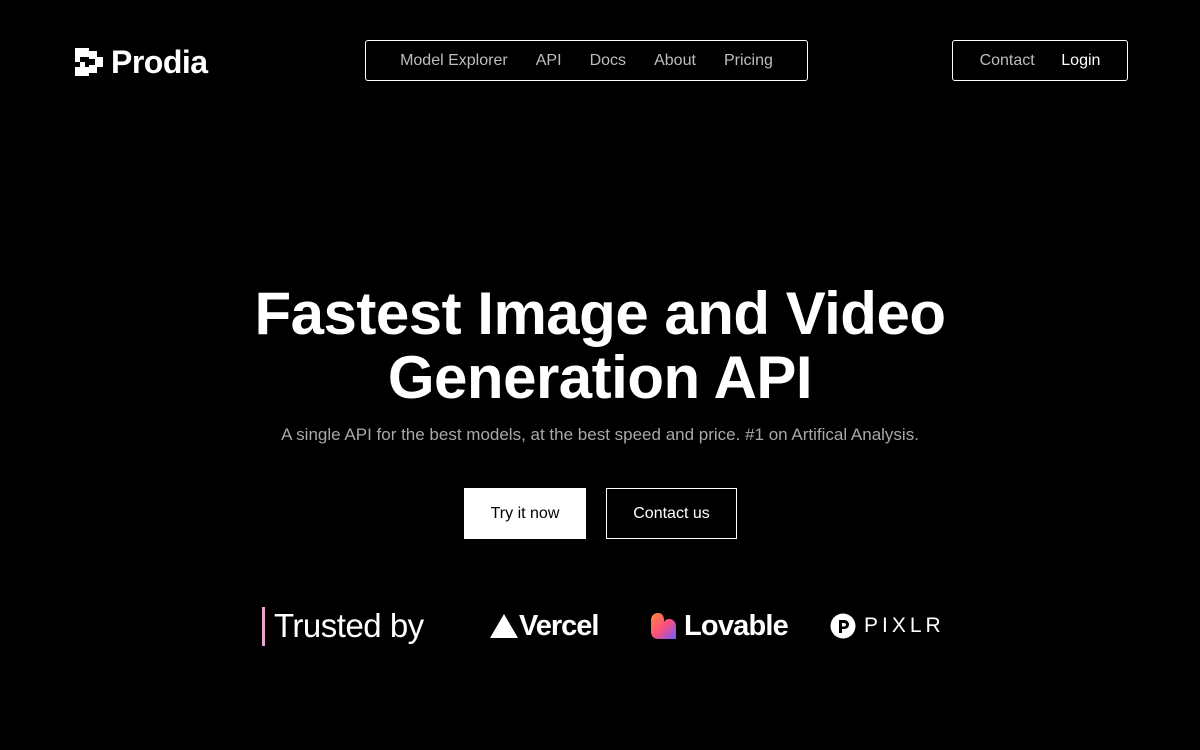 The image size is (1200, 750). What do you see at coordinates (525, 513) in the screenshot?
I see `try-it-now-button: Try it now` at bounding box center [525, 513].